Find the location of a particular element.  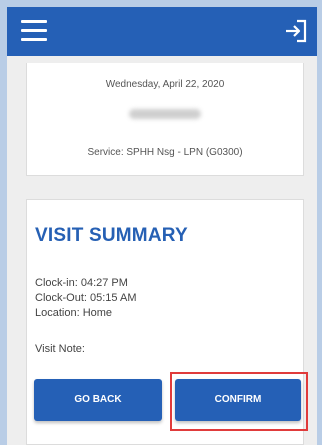

clock-in-text: Clock-in: 04:27 PM is located at coordinates (81, 283).